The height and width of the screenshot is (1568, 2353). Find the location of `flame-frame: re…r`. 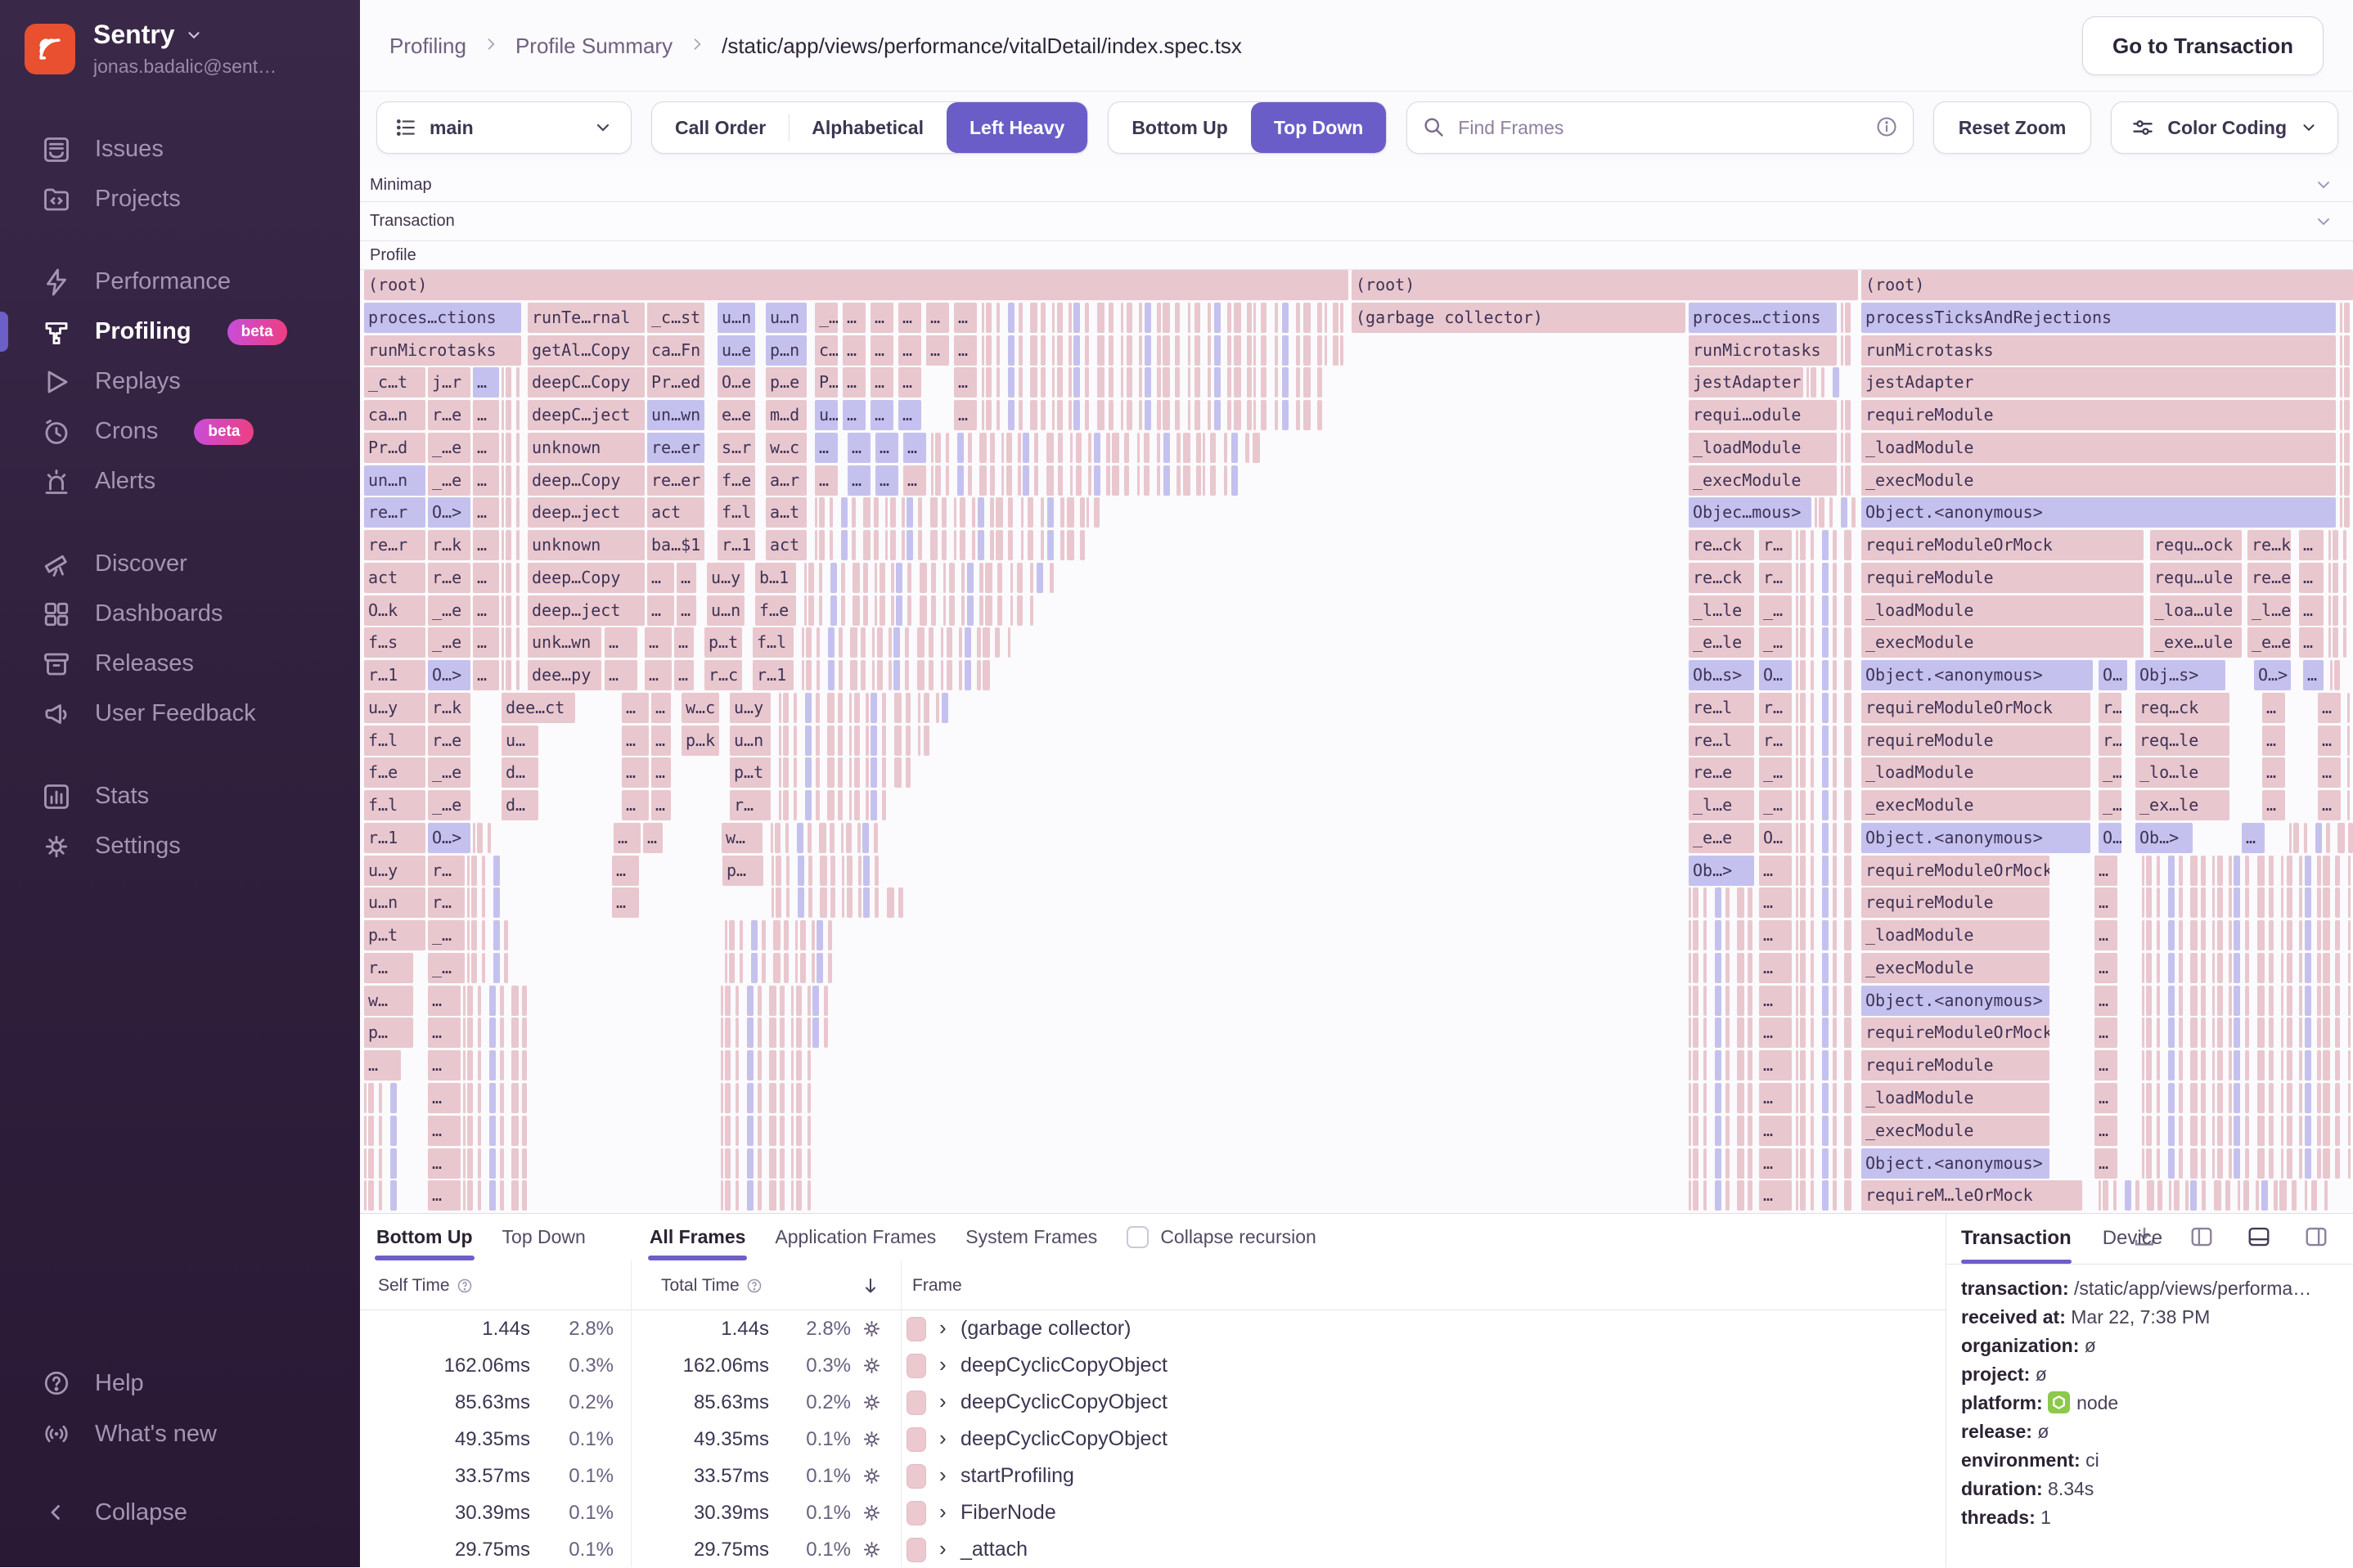

flame-frame: re…r is located at coordinates (395, 512).